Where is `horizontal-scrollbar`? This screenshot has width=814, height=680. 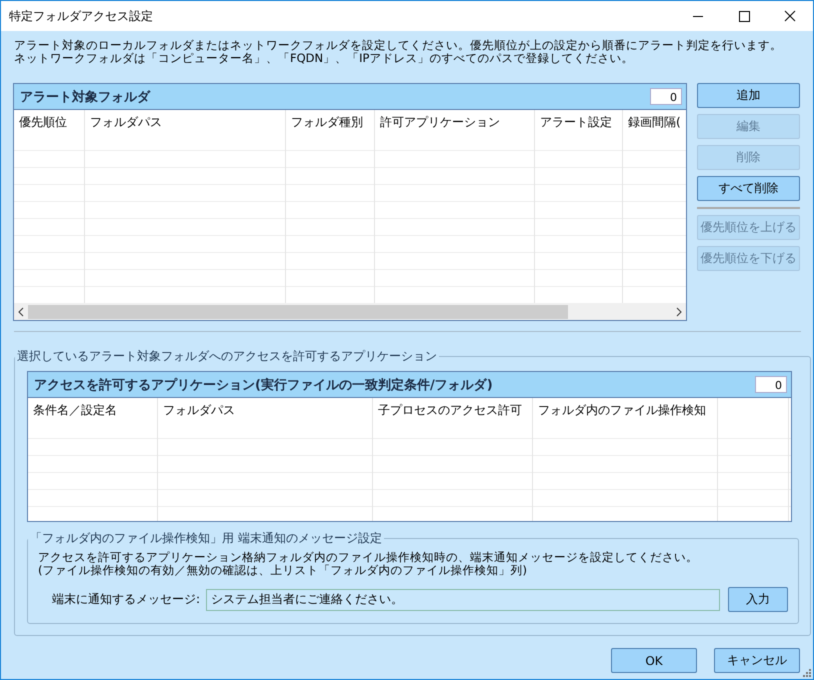
horizontal-scrollbar is located at coordinates (350, 311).